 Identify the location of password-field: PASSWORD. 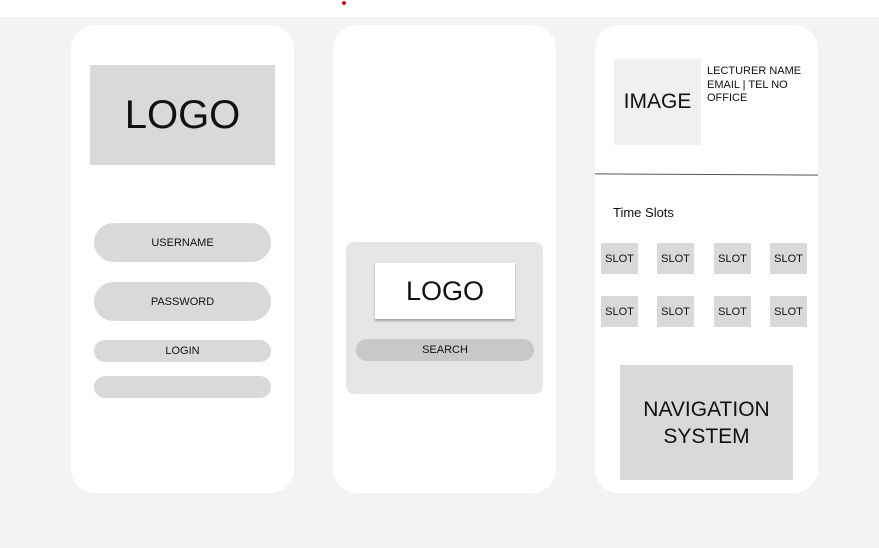
(182, 301).